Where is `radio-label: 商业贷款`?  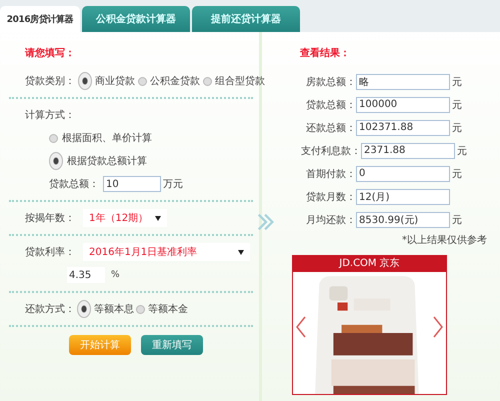 radio-label: 商业贷款 is located at coordinates (115, 81).